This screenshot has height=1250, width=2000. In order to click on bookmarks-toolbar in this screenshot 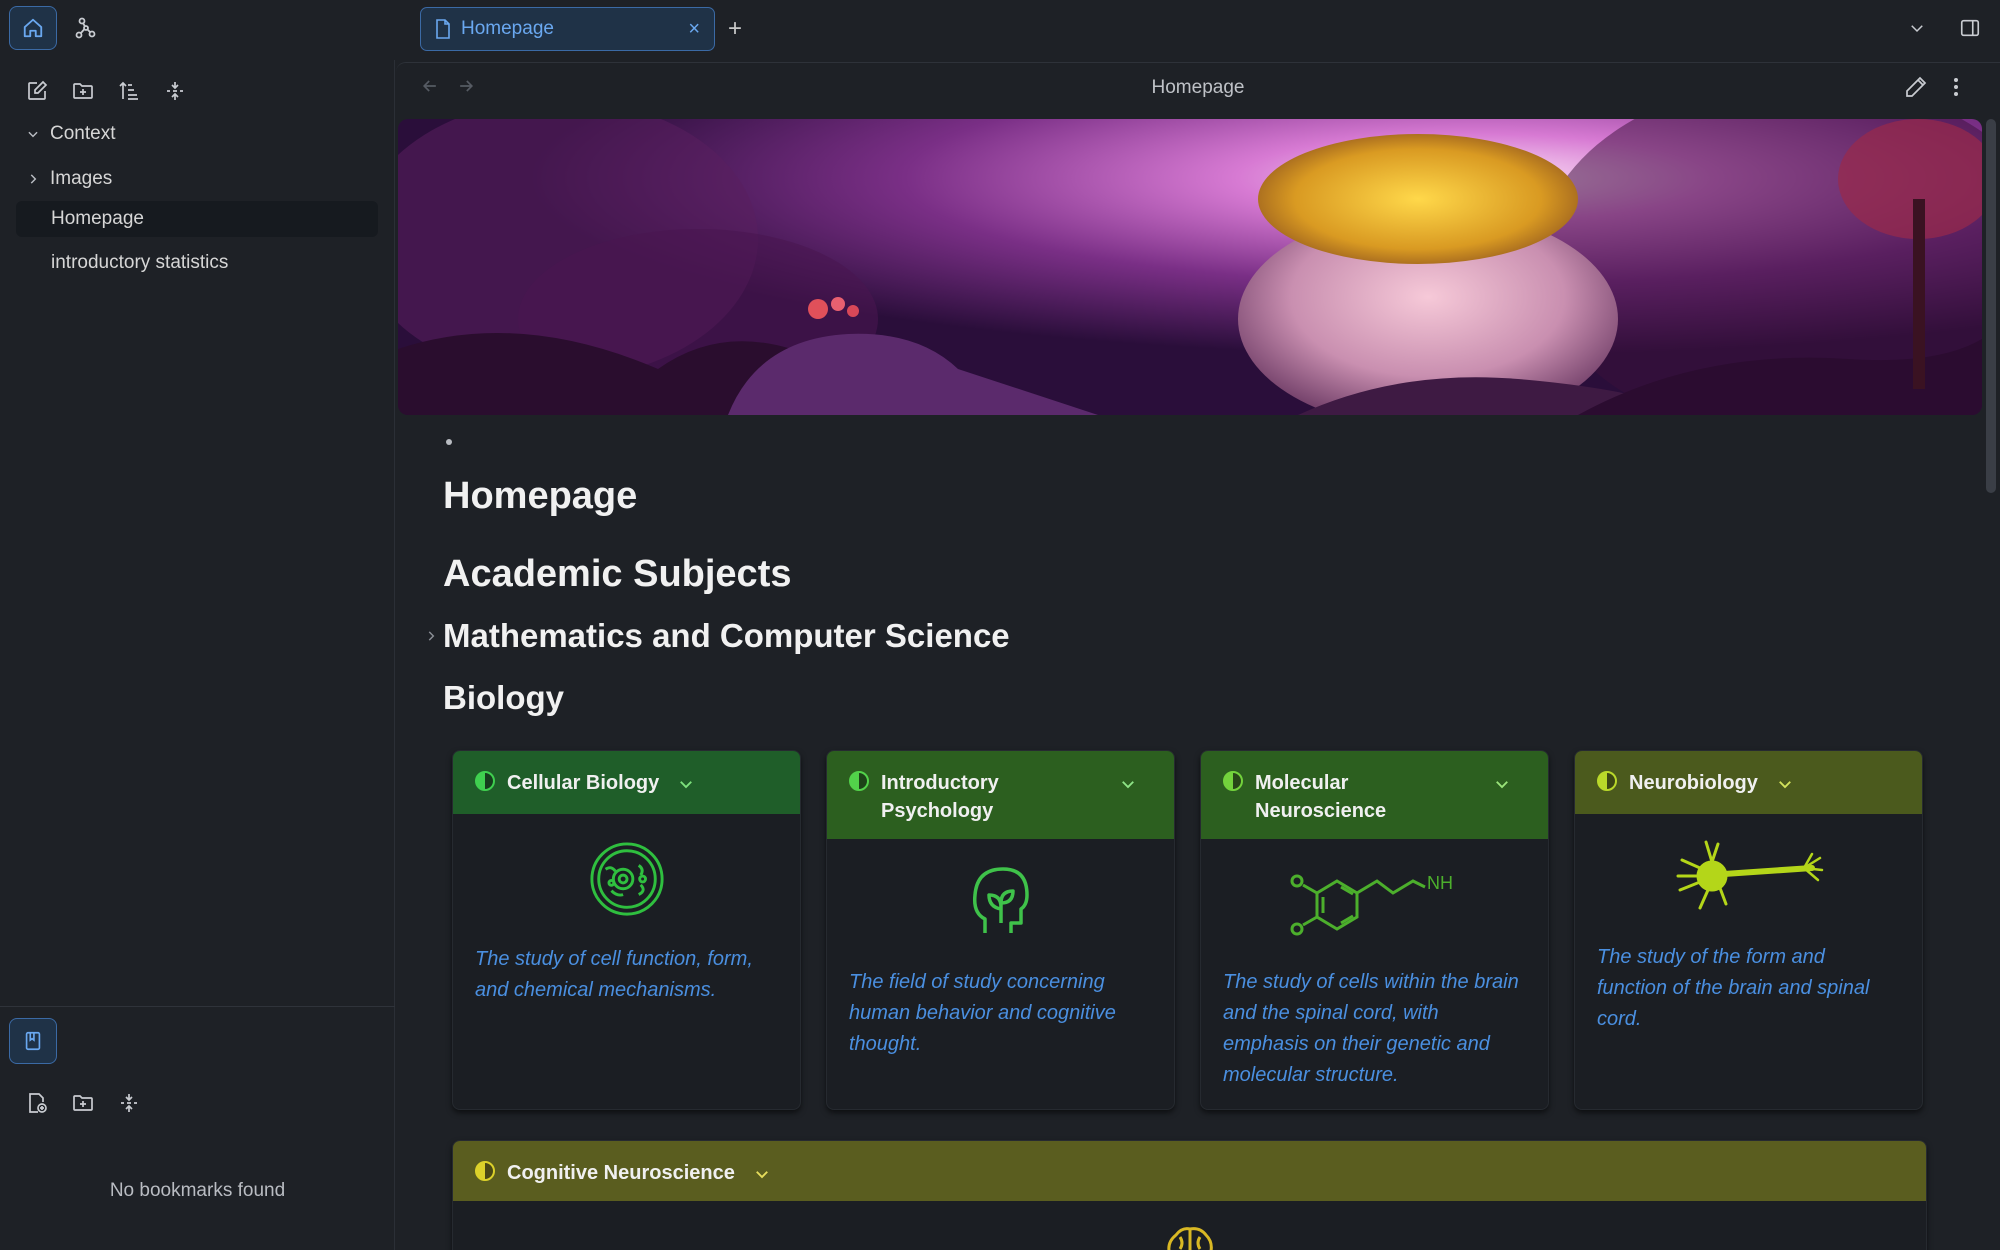, I will do `click(83, 1103)`.